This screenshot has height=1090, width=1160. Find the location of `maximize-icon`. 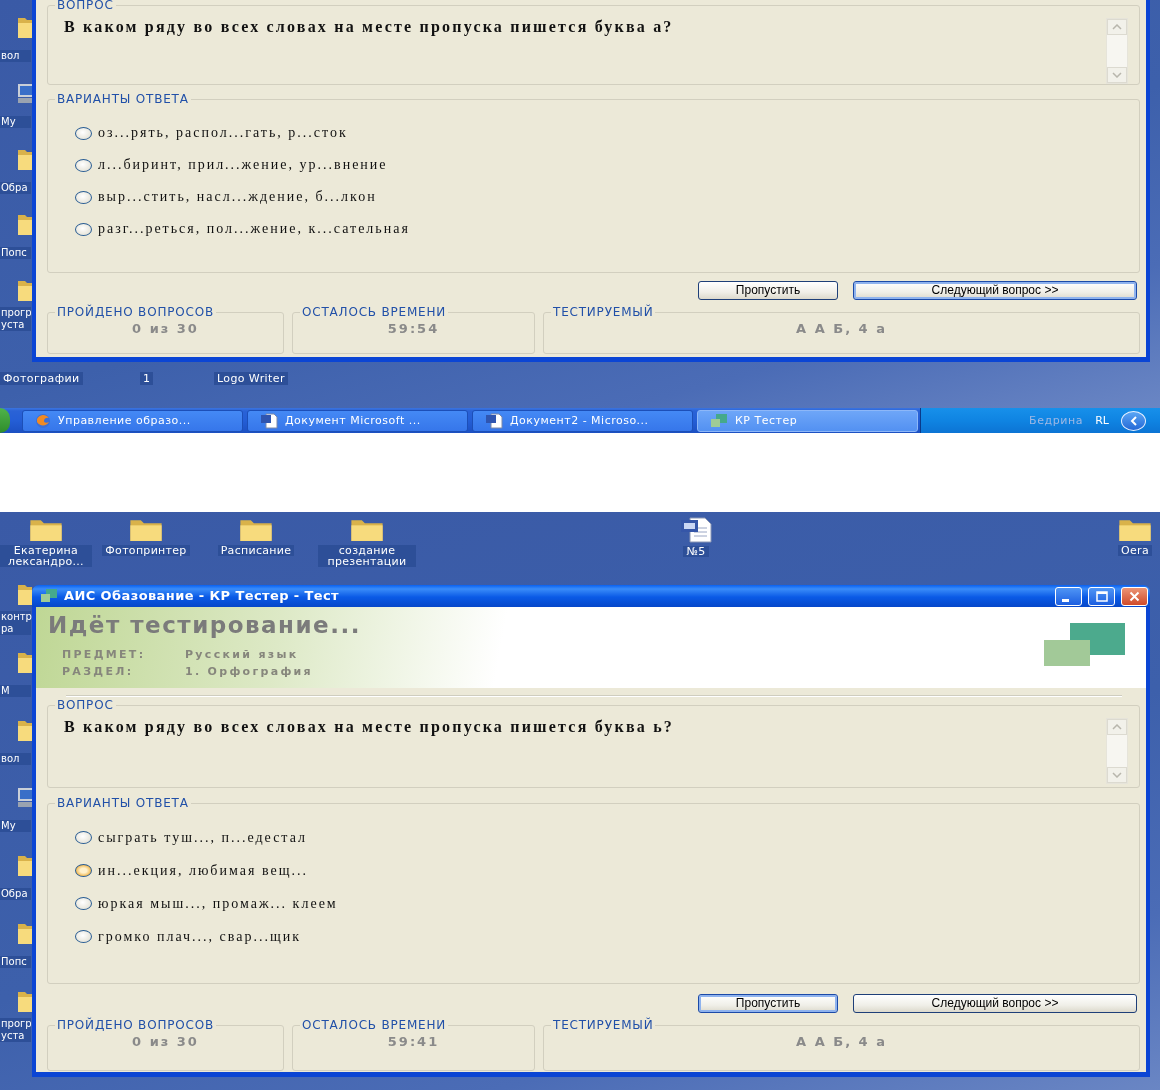

maximize-icon is located at coordinates (1101, 596).